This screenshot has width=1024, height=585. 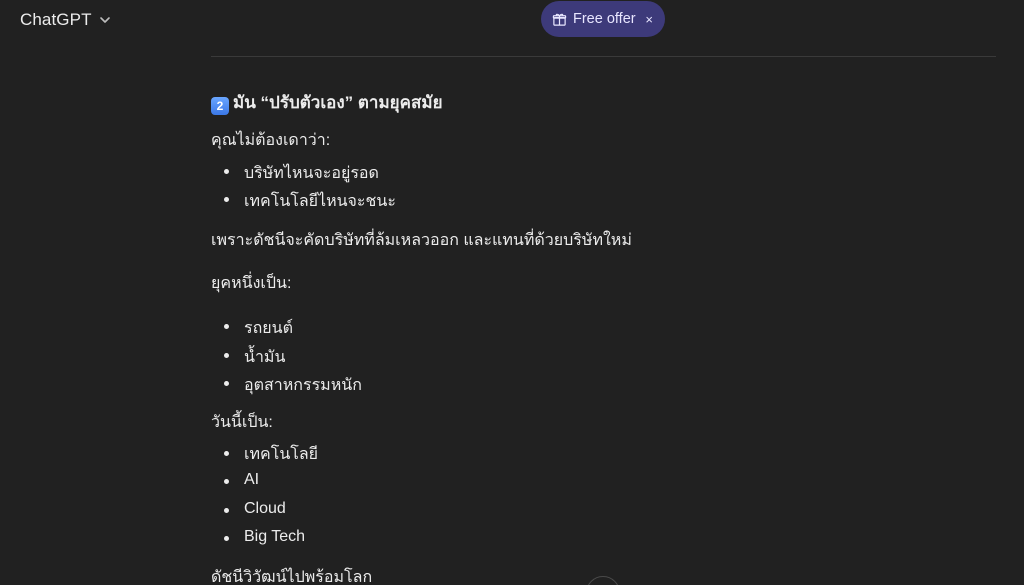 I want to click on list-item-text: Big Tech, so click(x=275, y=536).